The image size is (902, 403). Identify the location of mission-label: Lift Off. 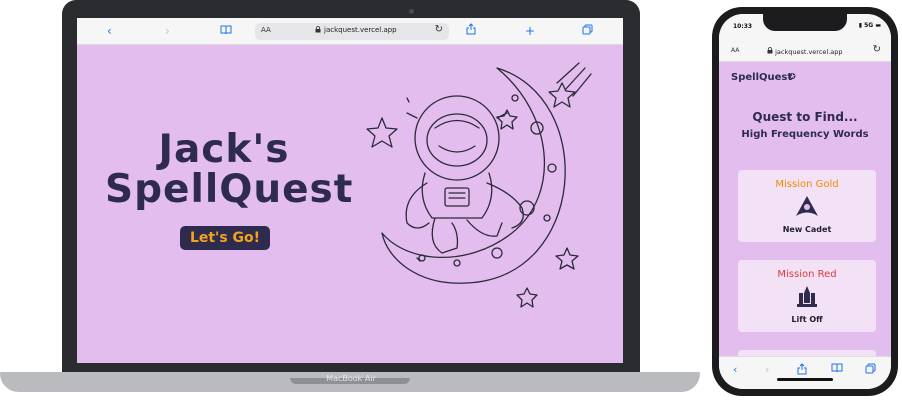
(807, 319).